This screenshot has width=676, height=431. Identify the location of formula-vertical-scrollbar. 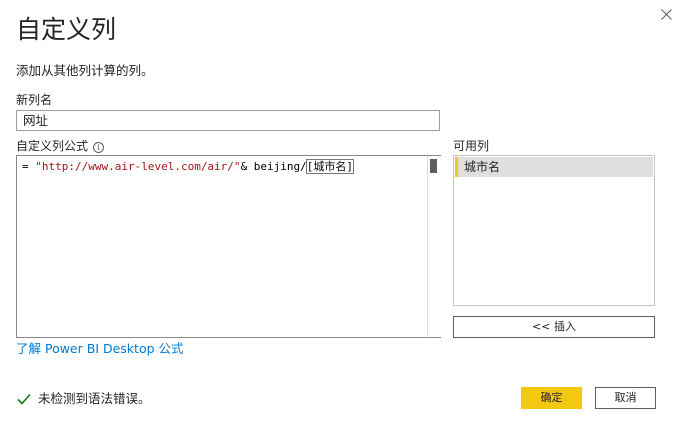
(434, 246).